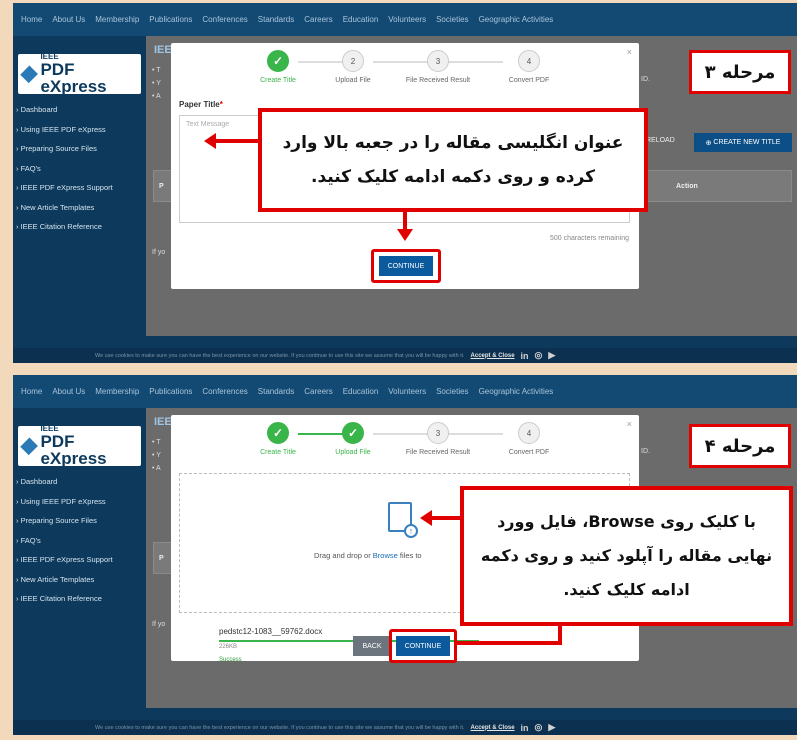  What do you see at coordinates (271, 631) in the screenshot?
I see `uploaded-file-name: pedstc12-1083__59762.docx` at bounding box center [271, 631].